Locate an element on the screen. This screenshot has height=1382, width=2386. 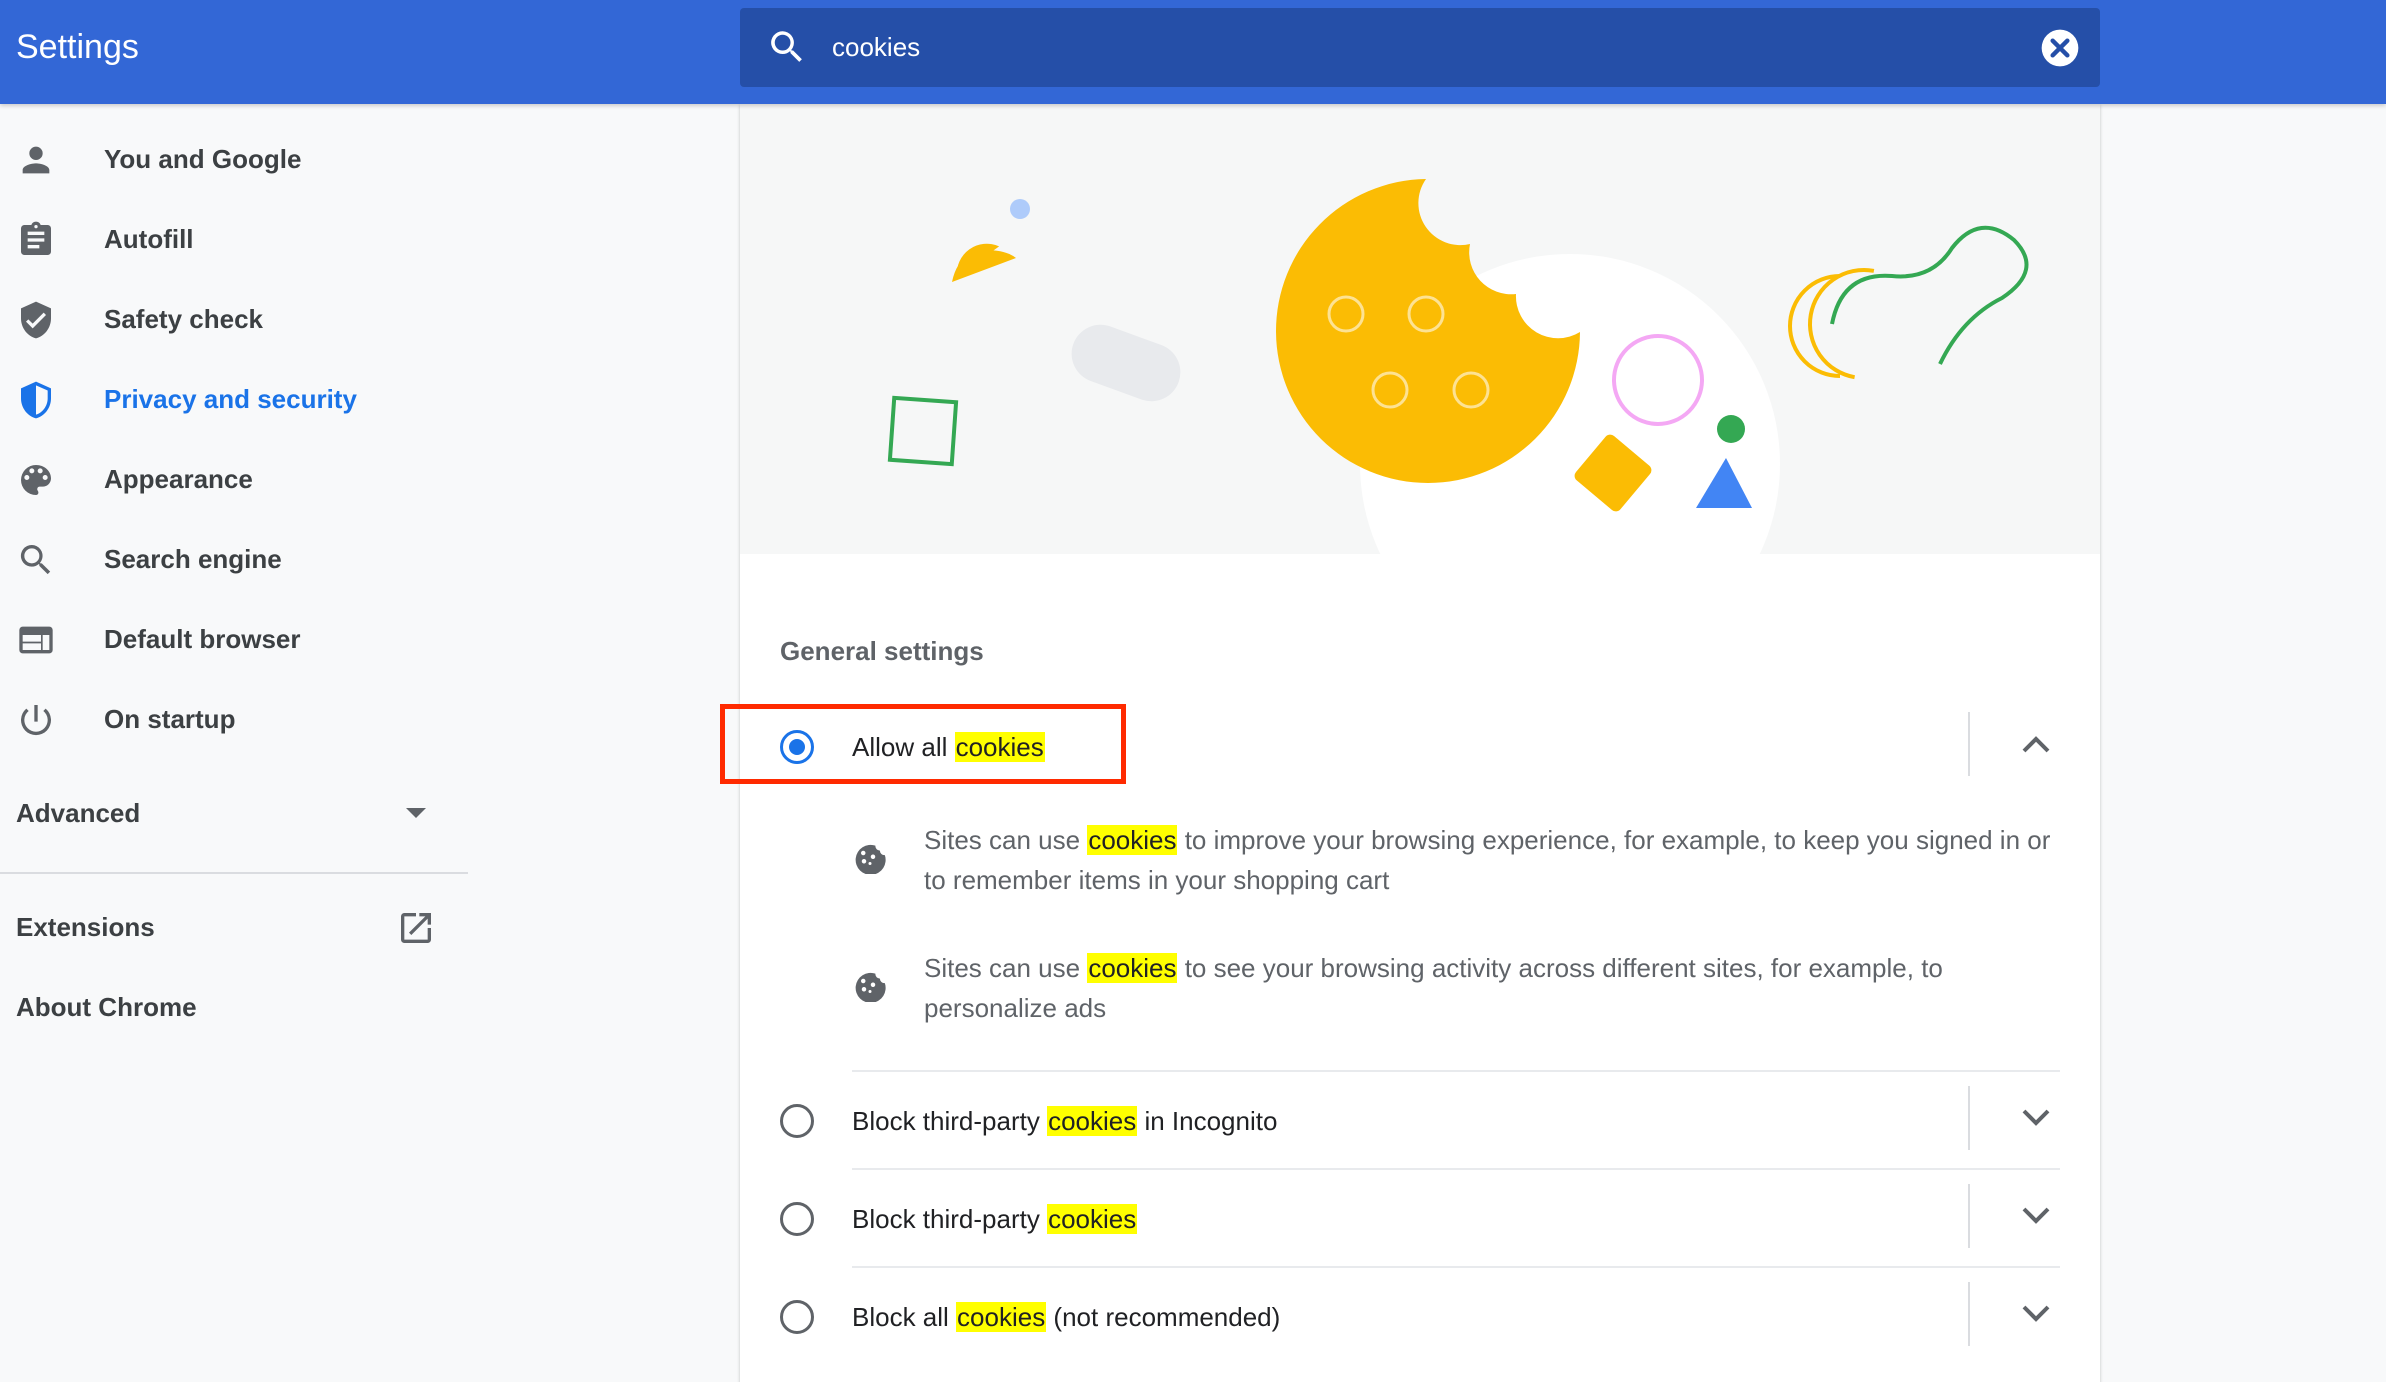
sidebar-item-label: Privacy and security is located at coordinates (230, 399).